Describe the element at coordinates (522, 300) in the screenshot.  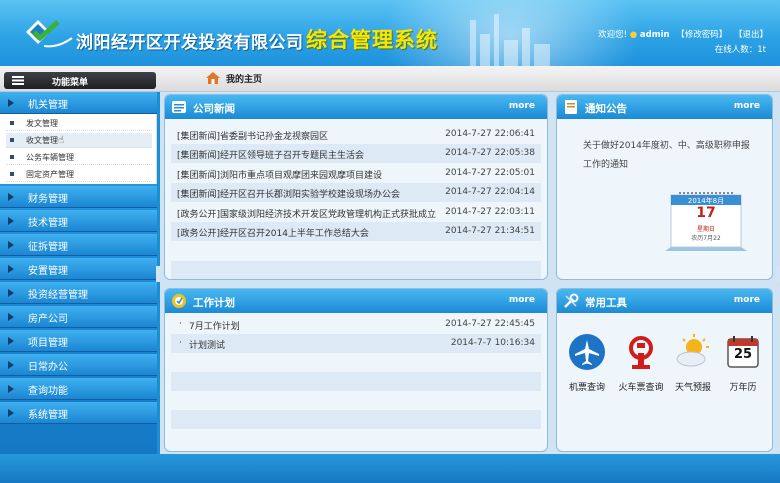
I see `plan-more-link: more` at that location.